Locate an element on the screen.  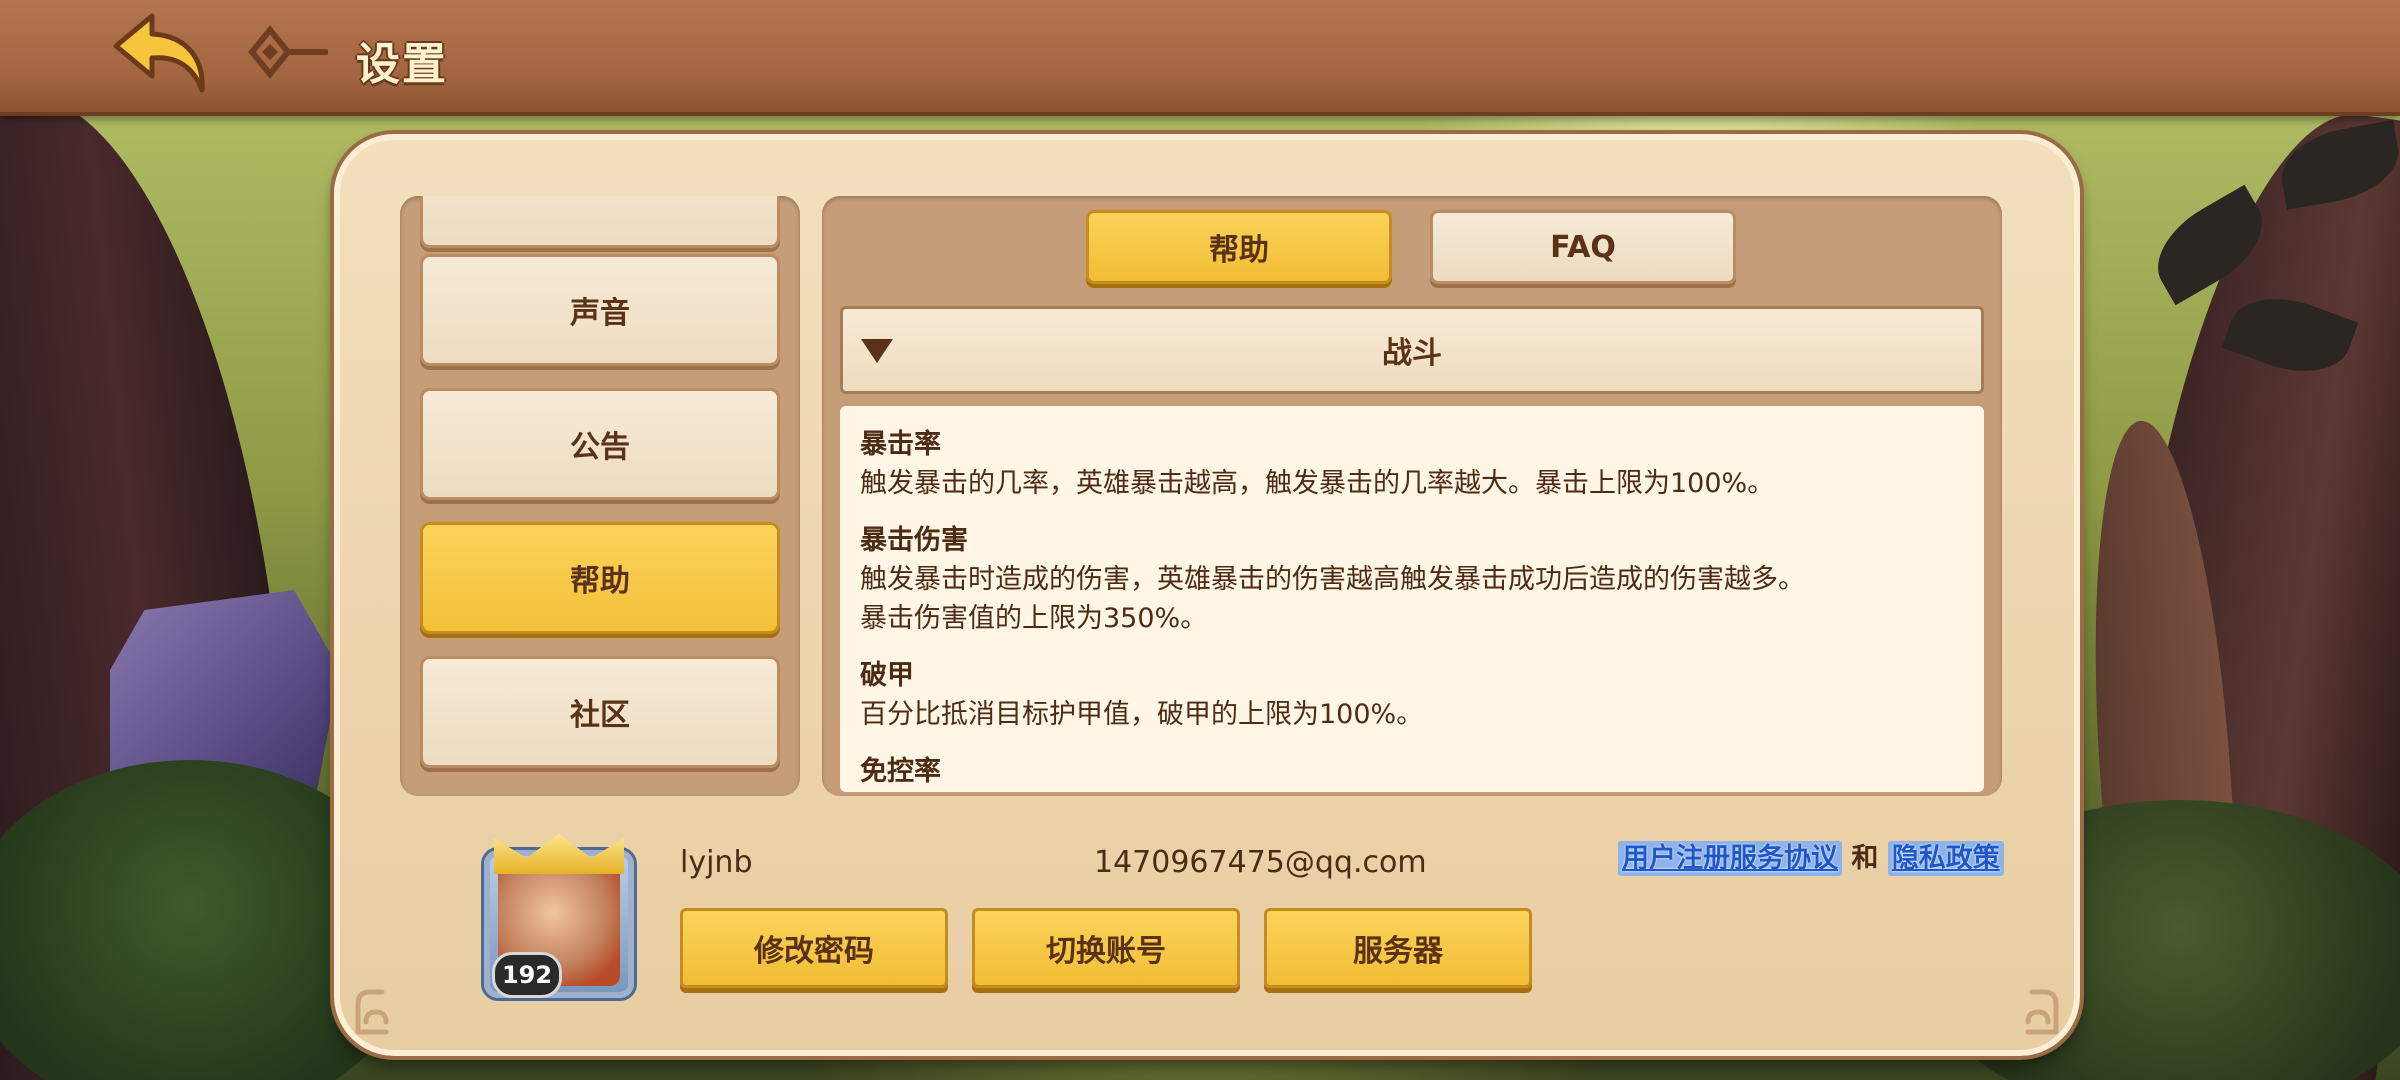
tab-faq: FAQ is located at coordinates (1583, 247).